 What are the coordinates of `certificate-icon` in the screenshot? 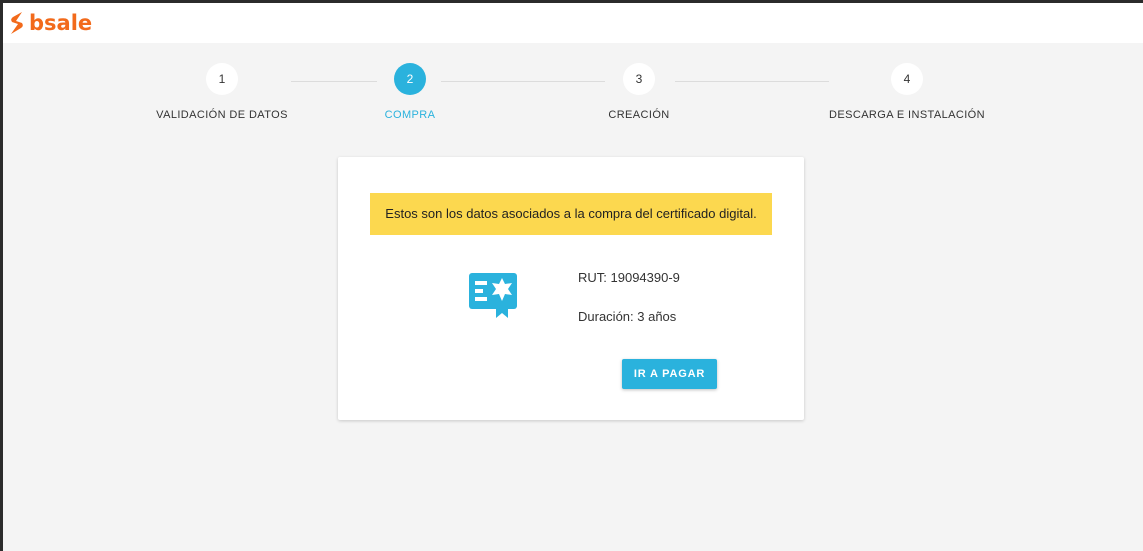 It's located at (493, 295).